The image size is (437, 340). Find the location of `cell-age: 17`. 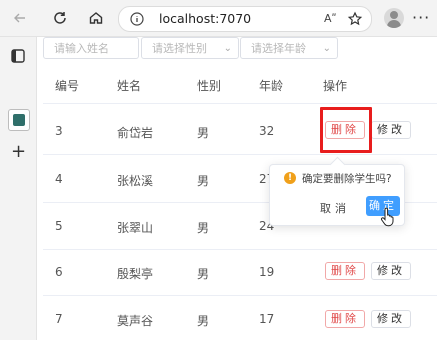

cell-age: 17 is located at coordinates (267, 319).